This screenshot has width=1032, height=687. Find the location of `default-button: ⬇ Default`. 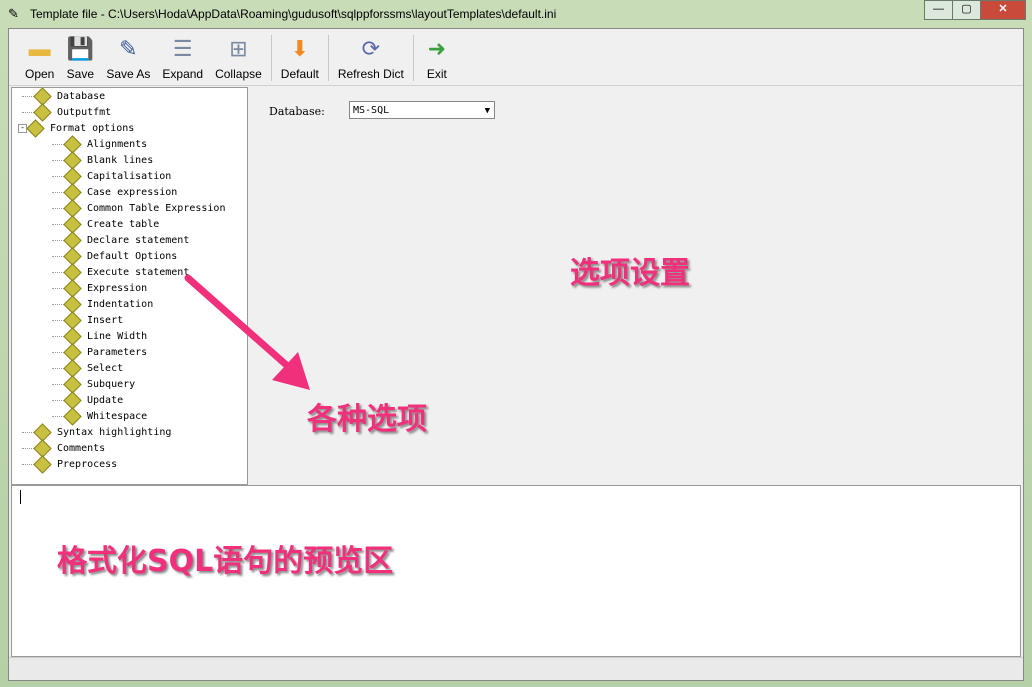

default-button: ⬇ Default is located at coordinates (300, 60).